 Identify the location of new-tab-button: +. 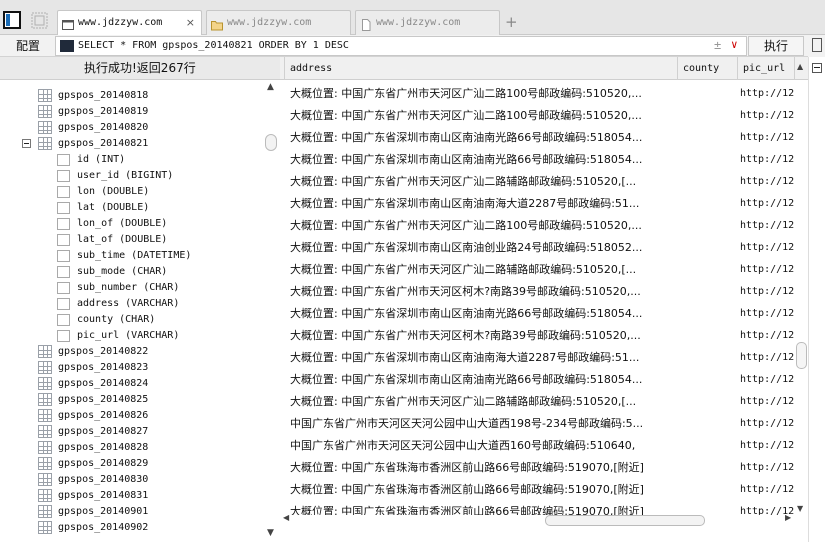
(511, 22).